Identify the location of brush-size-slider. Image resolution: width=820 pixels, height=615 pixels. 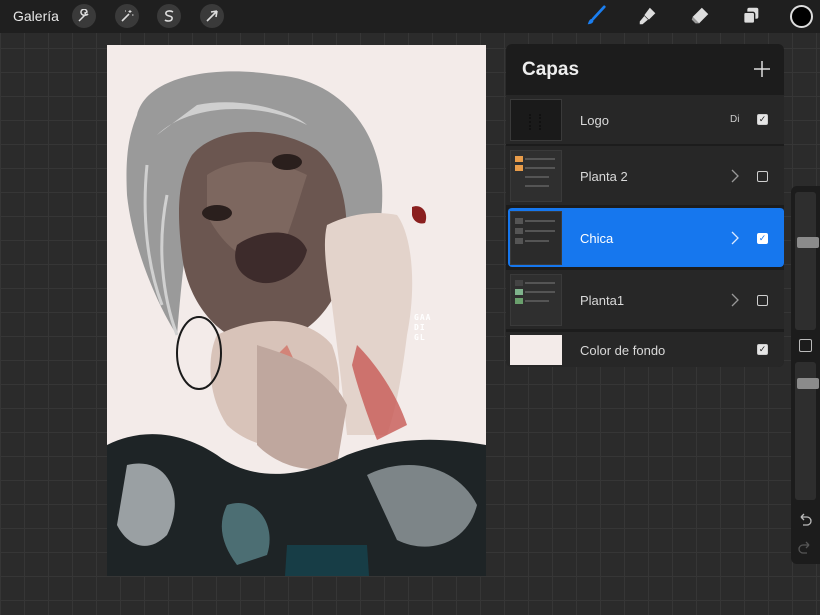
(807, 261).